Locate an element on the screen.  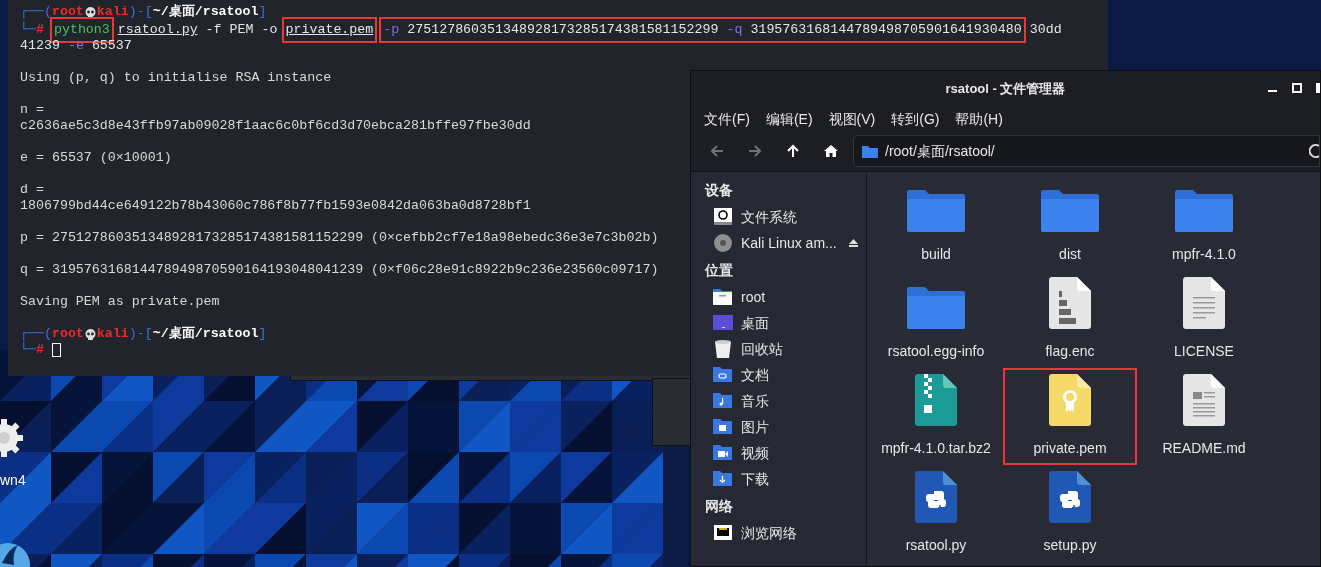
menu-item: 帮助(H) is located at coordinates (979, 119).